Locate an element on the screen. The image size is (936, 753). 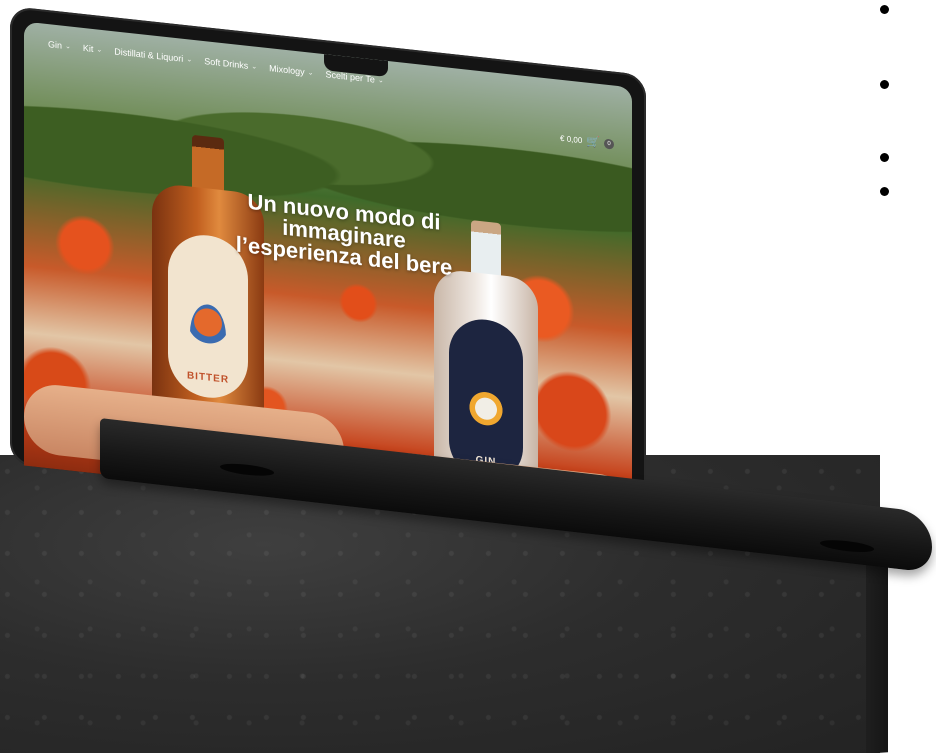
nav-item-label: Mixology is located at coordinates (287, 70).